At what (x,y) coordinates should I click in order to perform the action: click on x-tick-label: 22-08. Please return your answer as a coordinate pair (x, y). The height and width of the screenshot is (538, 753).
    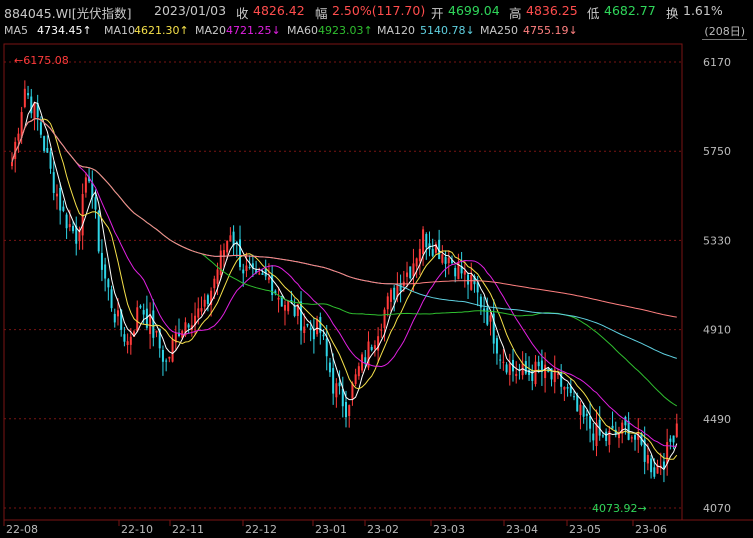
    Looking at the image, I should click on (22, 529).